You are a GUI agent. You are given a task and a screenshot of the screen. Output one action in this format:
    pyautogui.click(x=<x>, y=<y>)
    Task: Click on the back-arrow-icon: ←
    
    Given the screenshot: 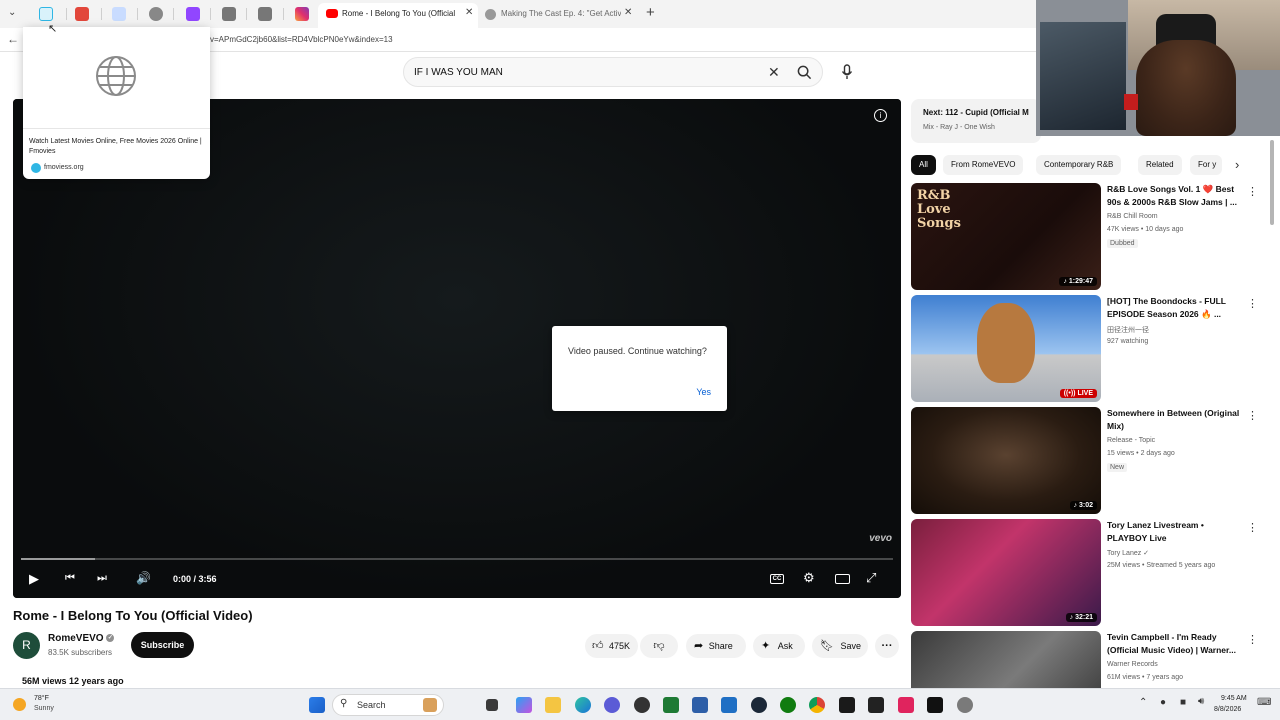 What is the action you would take?
    pyautogui.click(x=13, y=39)
    